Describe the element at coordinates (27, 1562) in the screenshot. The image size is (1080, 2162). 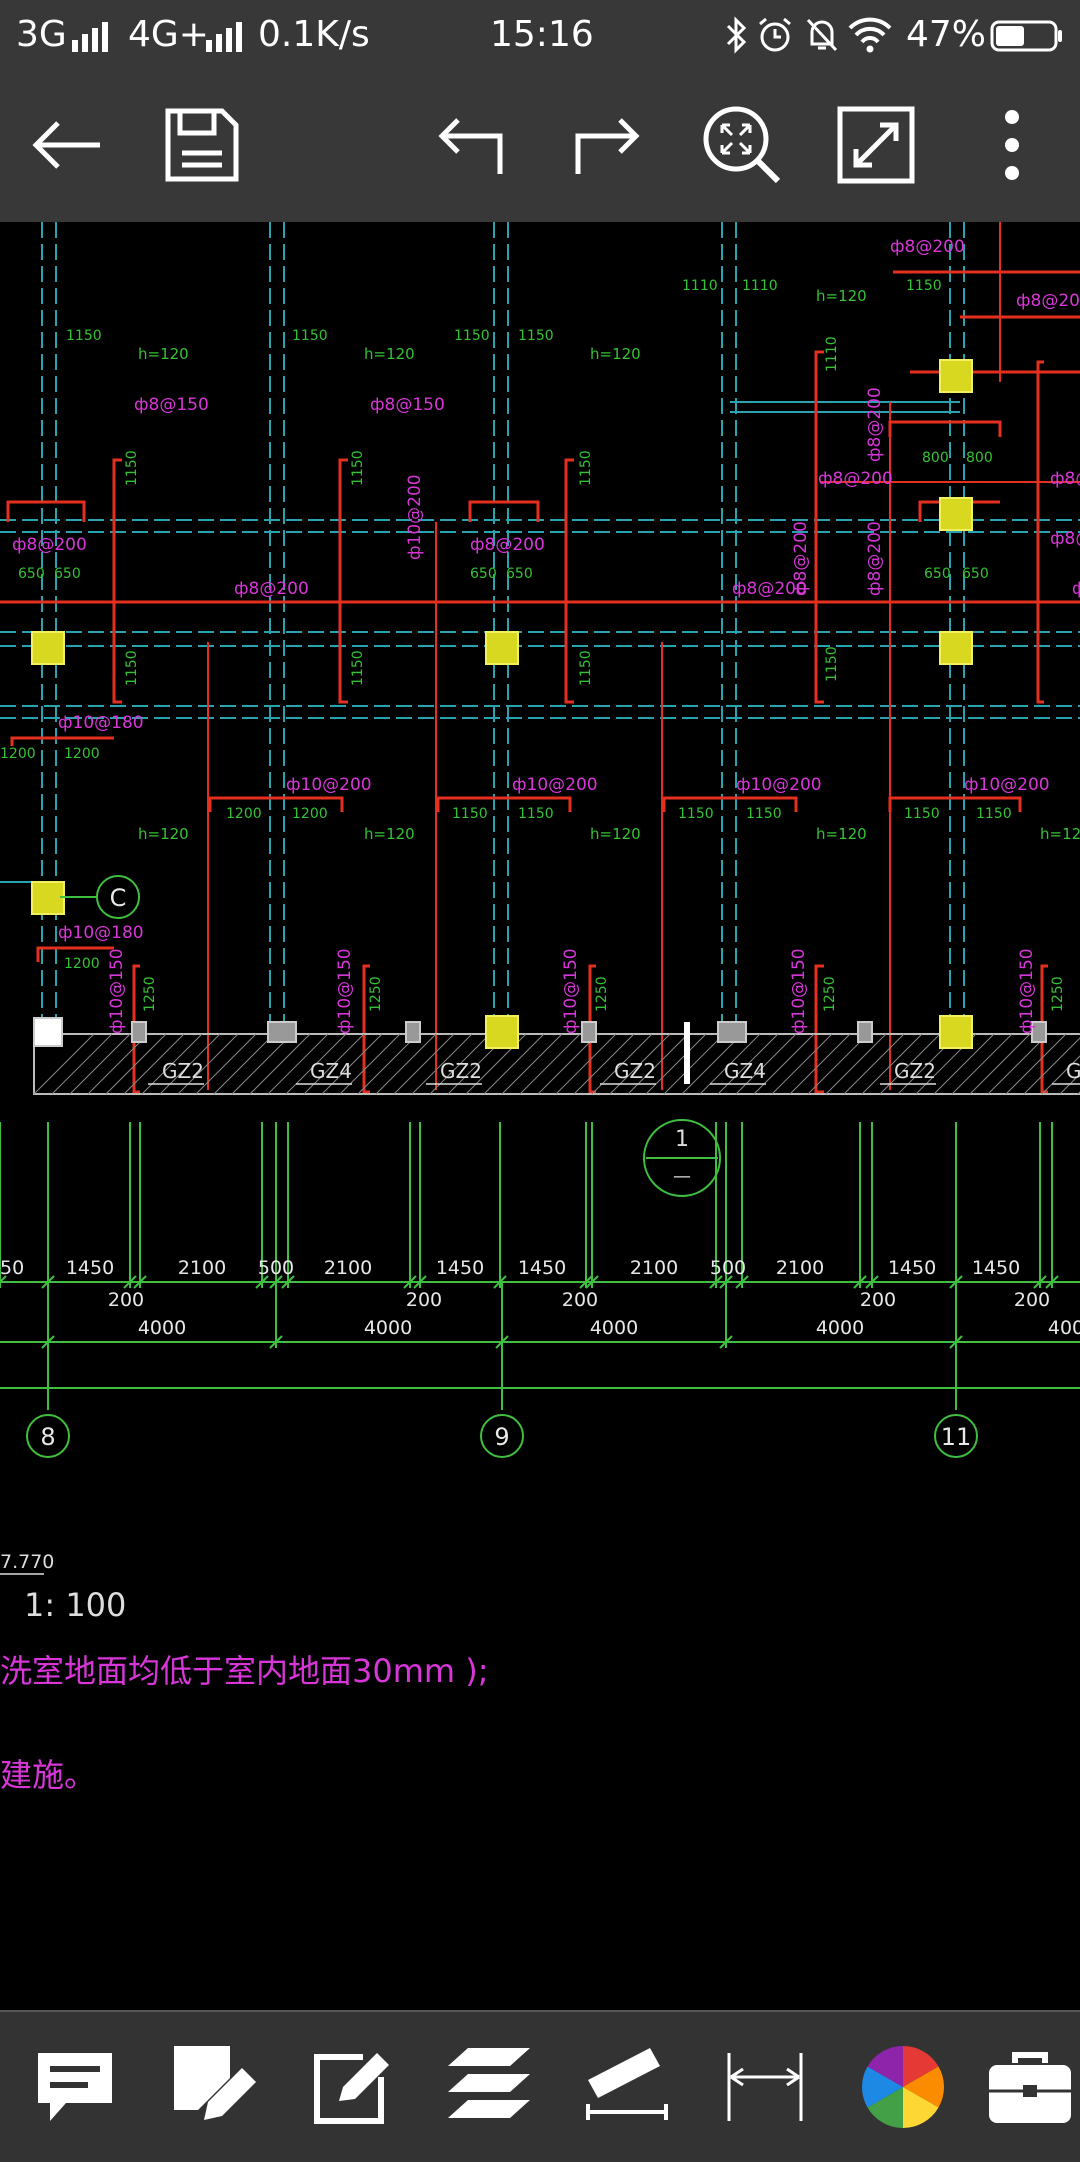
I see `elevation-label: 7.770` at that location.